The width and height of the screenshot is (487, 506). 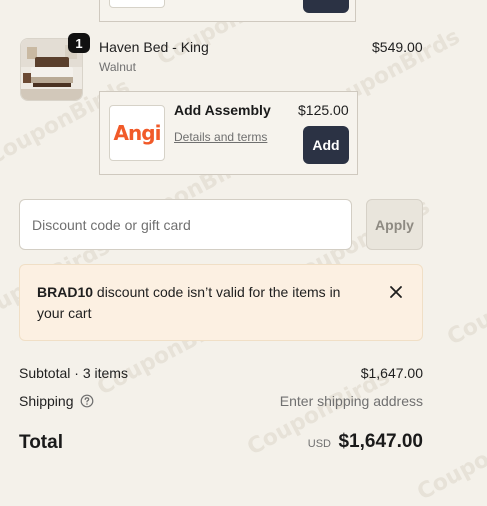 What do you see at coordinates (397, 47) in the screenshot?
I see `product-price: $549.00` at bounding box center [397, 47].